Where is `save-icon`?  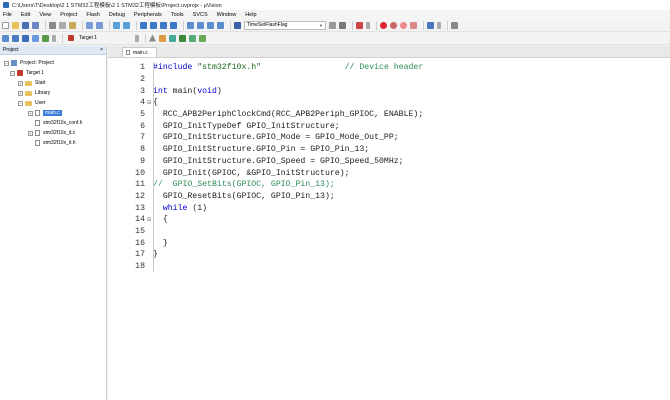
save-icon is located at coordinates (25, 25).